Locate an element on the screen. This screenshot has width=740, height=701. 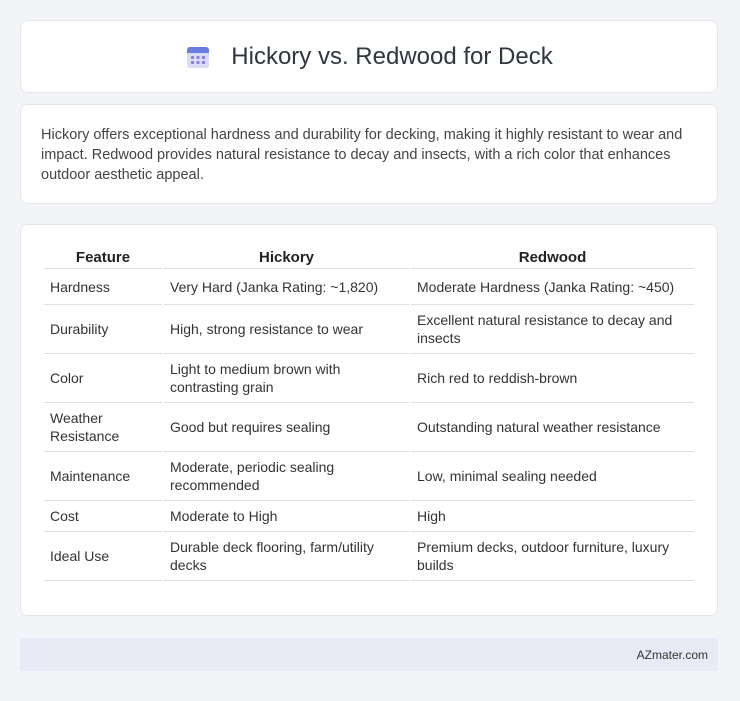
table-header-row: Feature Hickory Redwood is located at coordinates (369, 257).